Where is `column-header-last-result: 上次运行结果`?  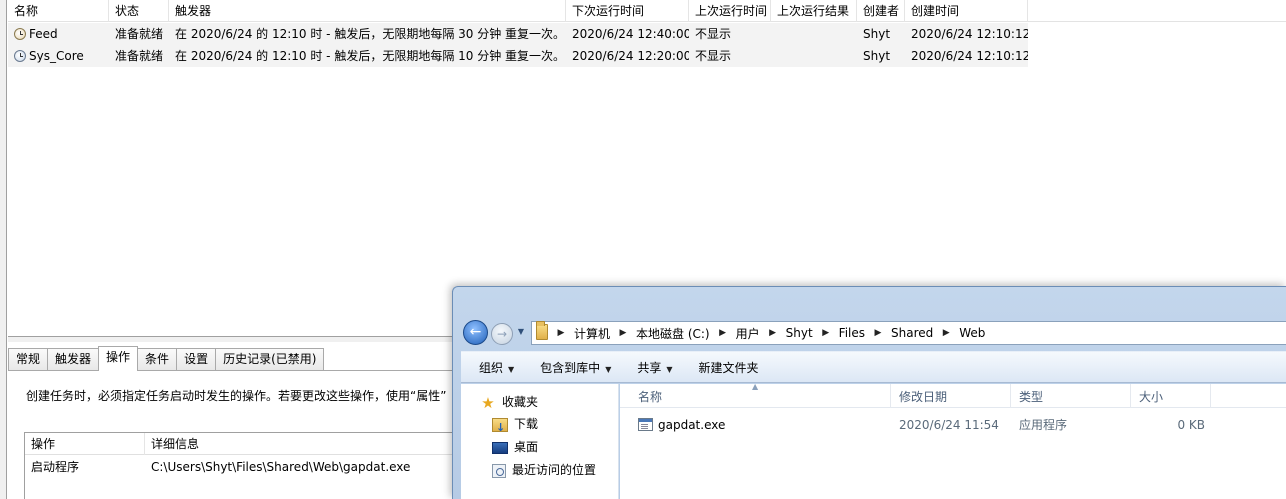
column-header-last-result: 上次运行结果 is located at coordinates (814, 11).